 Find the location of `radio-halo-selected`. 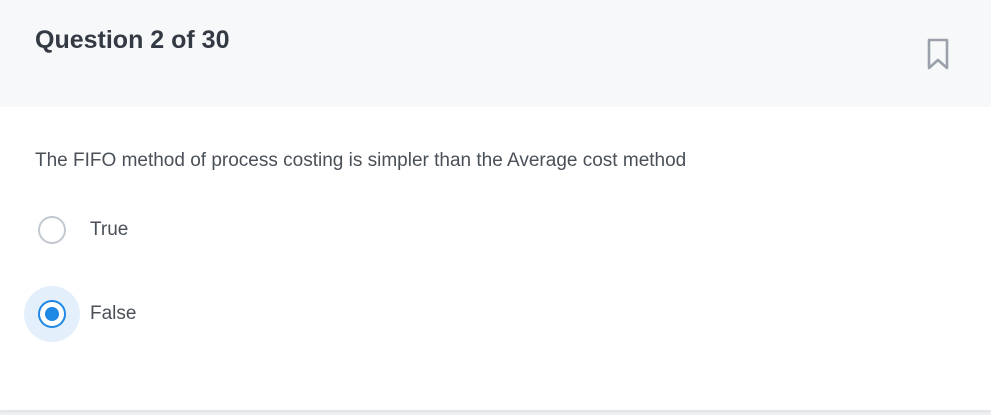

radio-halo-selected is located at coordinates (52, 314).